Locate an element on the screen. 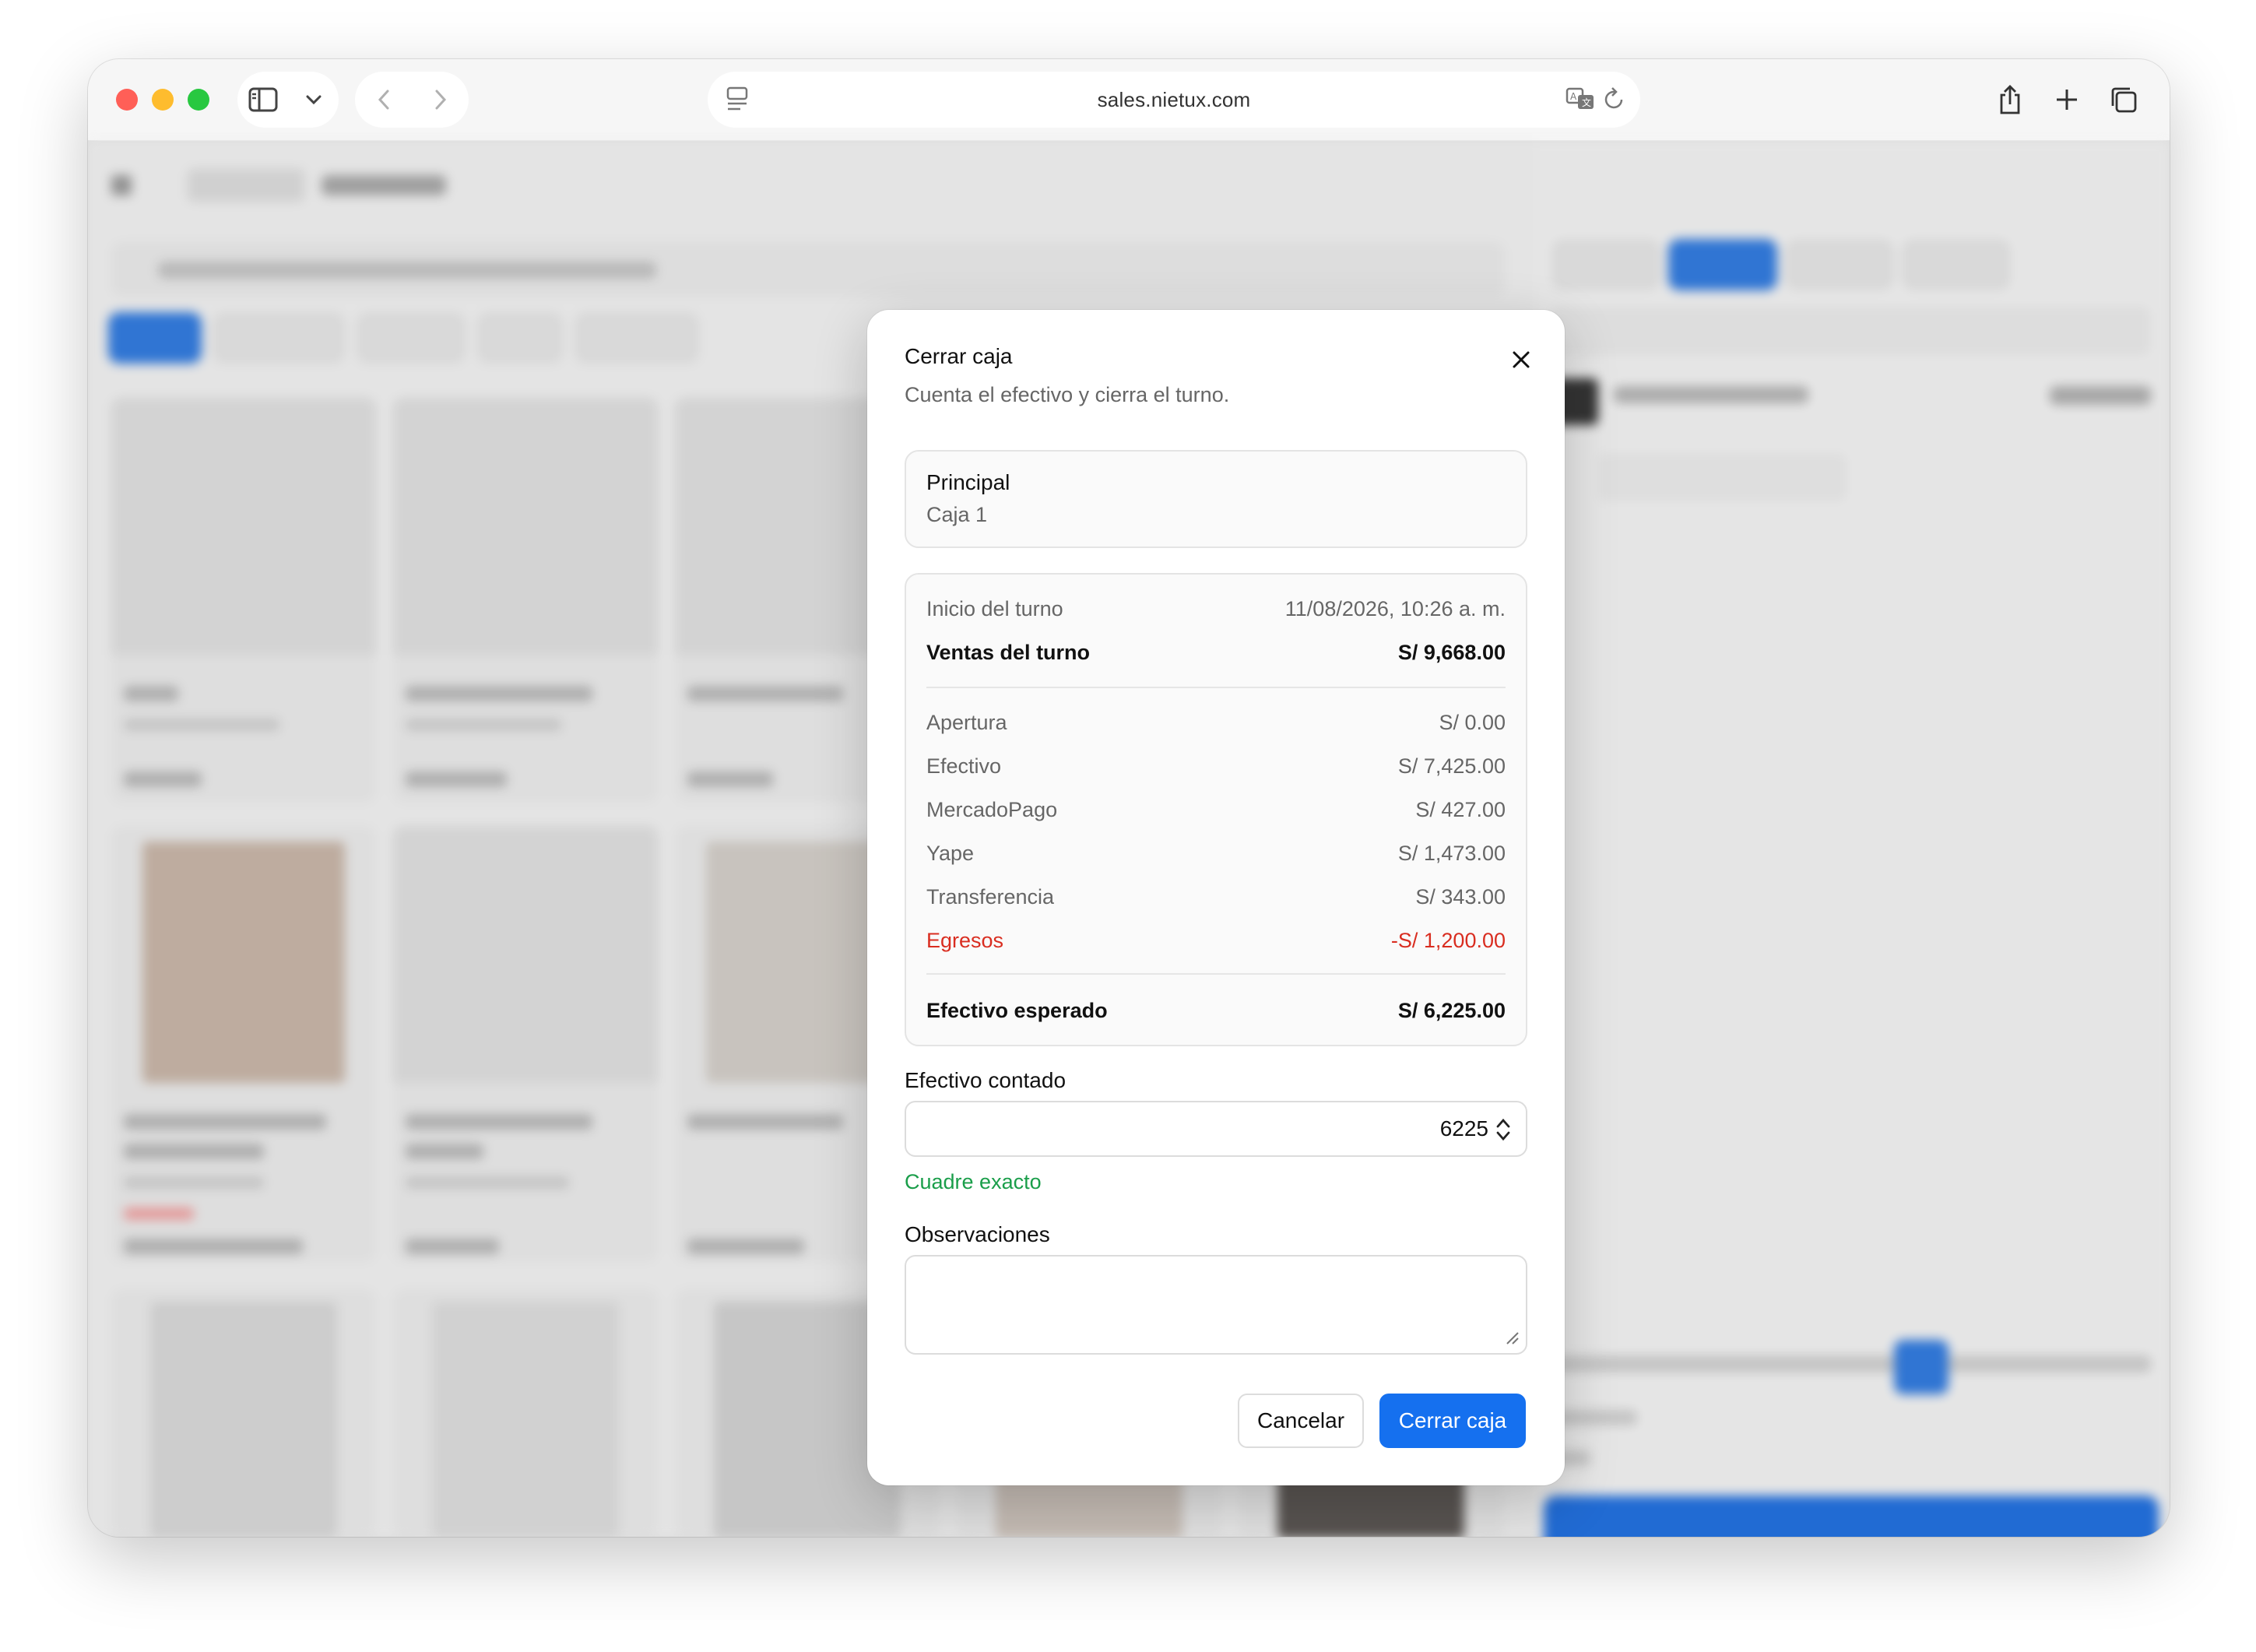 The width and height of the screenshot is (2256, 1652). resize-handle-icon is located at coordinates (1512, 1339).